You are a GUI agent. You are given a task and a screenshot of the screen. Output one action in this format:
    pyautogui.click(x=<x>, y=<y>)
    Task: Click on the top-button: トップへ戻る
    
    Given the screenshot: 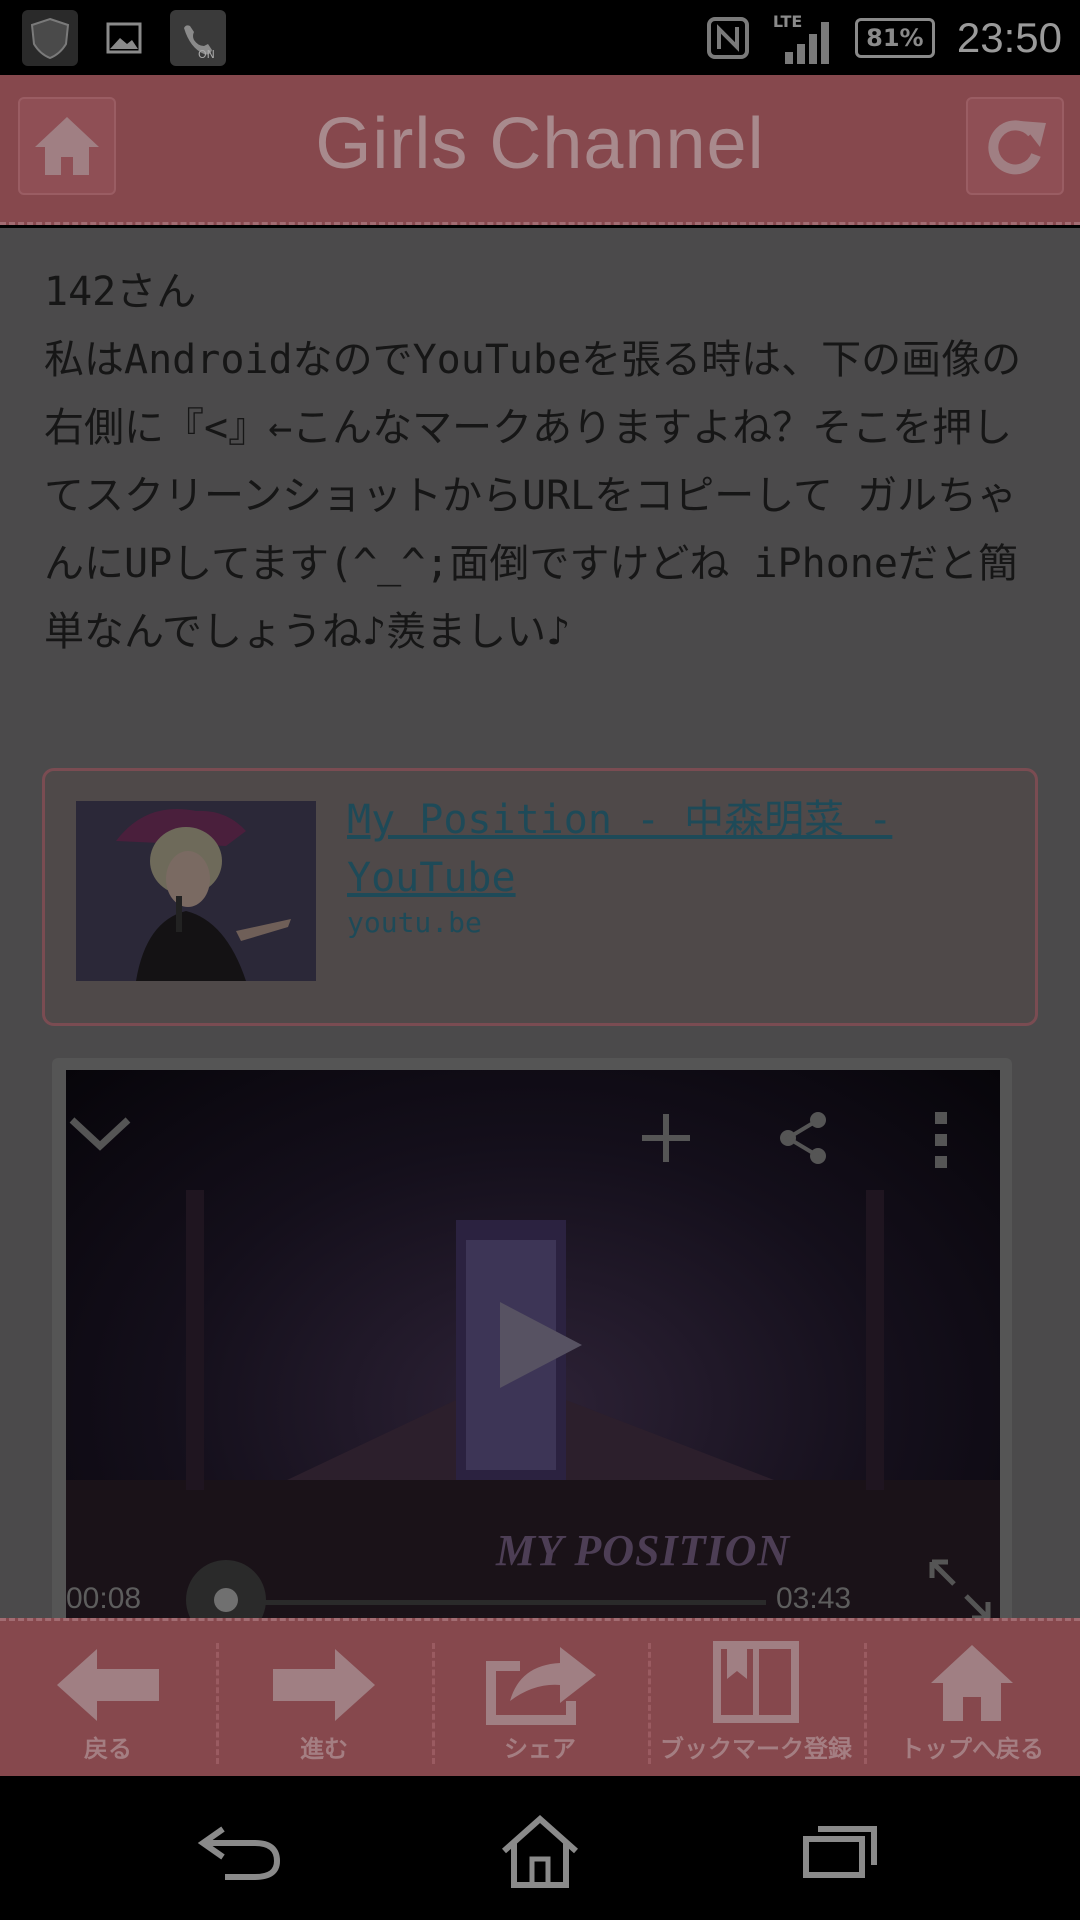 What is the action you would take?
    pyautogui.click(x=972, y=1698)
    